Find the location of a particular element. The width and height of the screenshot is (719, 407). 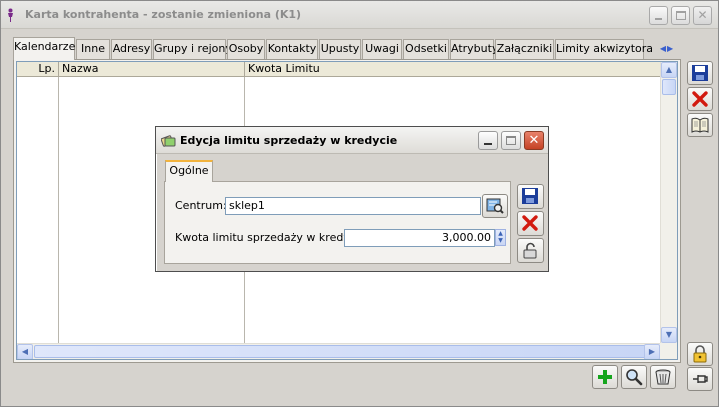

pin-icon is located at coordinates (700, 379).